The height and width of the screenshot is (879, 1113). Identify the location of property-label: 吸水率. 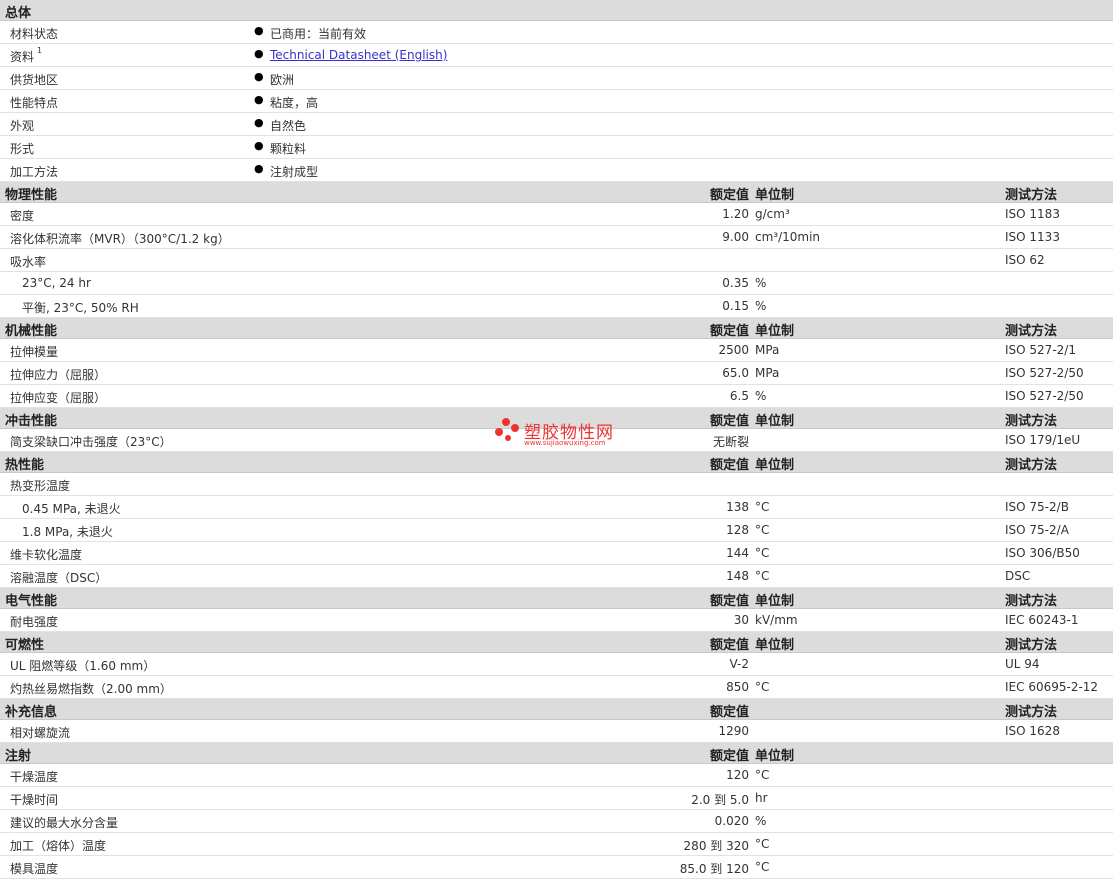
(28, 262).